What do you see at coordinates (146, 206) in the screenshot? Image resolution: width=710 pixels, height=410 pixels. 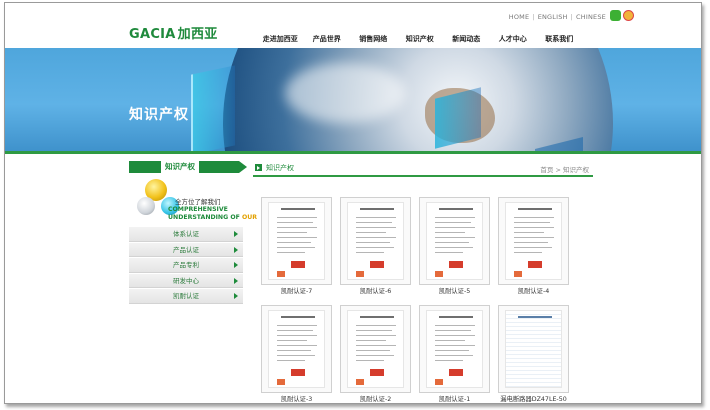 I see `gear-icon` at bounding box center [146, 206].